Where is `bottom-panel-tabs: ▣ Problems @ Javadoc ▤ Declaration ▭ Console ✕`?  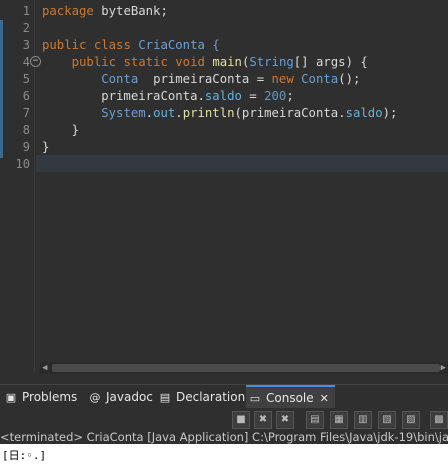 bottom-panel-tabs: ▣ Problems @ Javadoc ▤ Declaration ▭ Console ✕ is located at coordinates (224, 396).